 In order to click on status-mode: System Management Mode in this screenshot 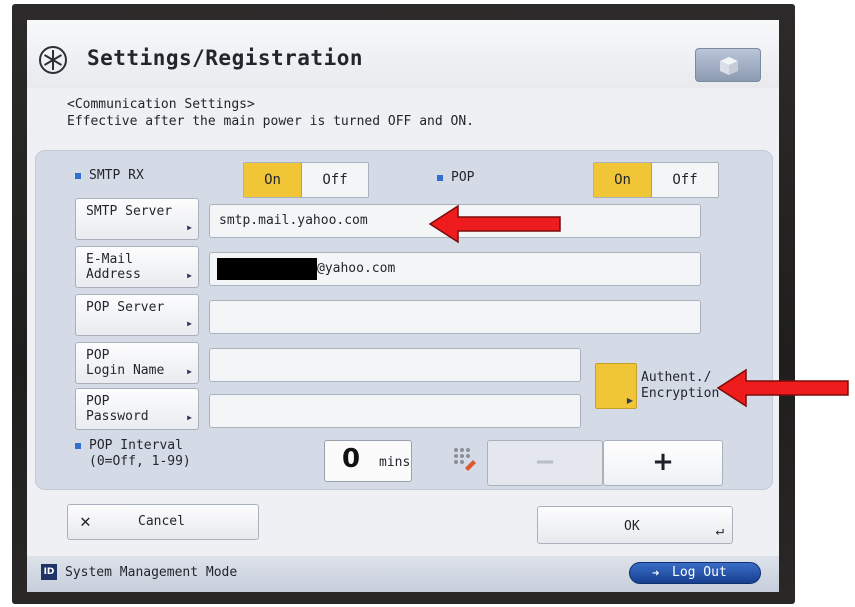, I will do `click(151, 572)`.